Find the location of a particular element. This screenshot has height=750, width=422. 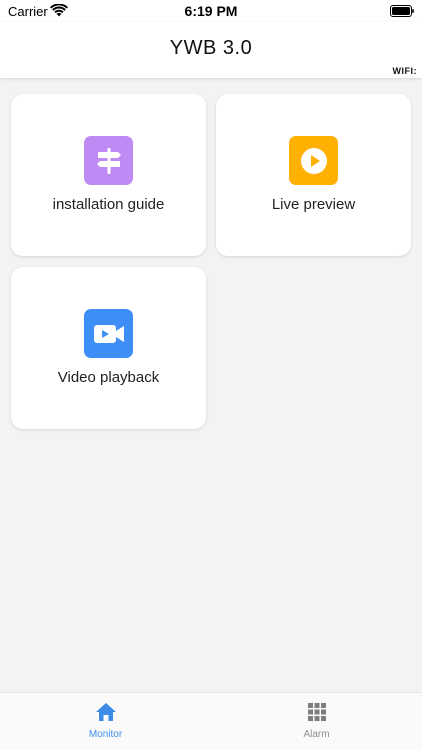

installation-guide-tile: installation guide is located at coordinates (108, 175).